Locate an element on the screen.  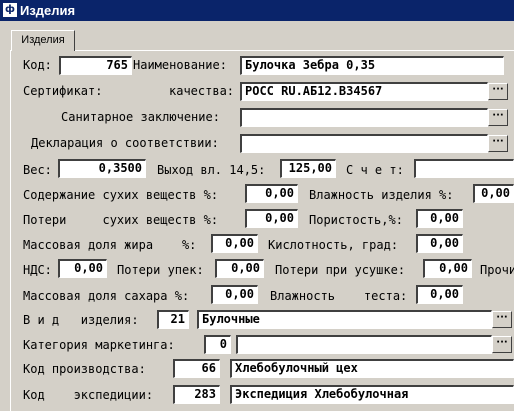
porosity-field: 0,00 is located at coordinates (439, 218).